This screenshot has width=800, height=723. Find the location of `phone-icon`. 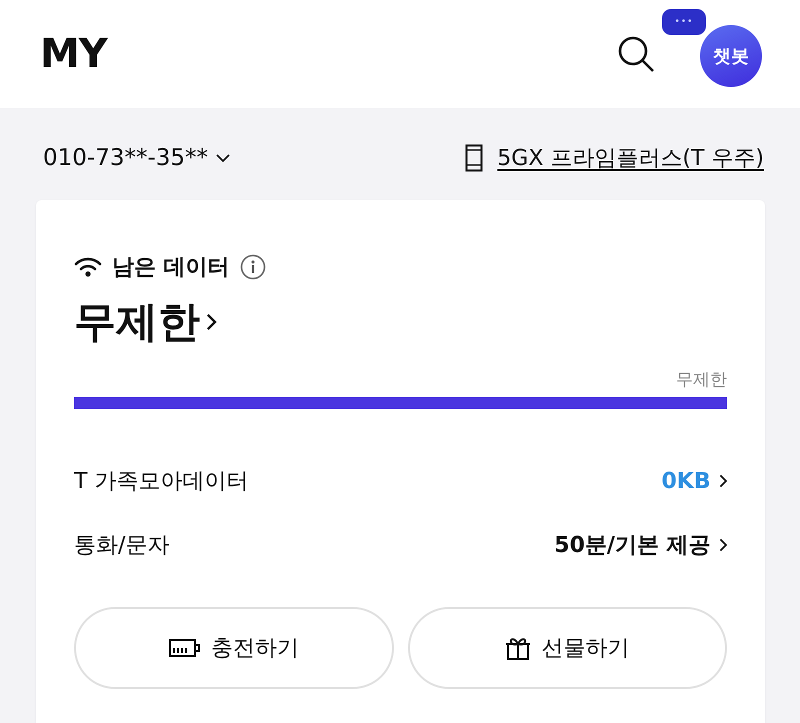

phone-icon is located at coordinates (474, 158).